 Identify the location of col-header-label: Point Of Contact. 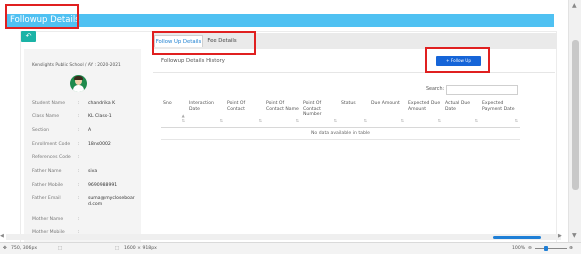
(236, 106).